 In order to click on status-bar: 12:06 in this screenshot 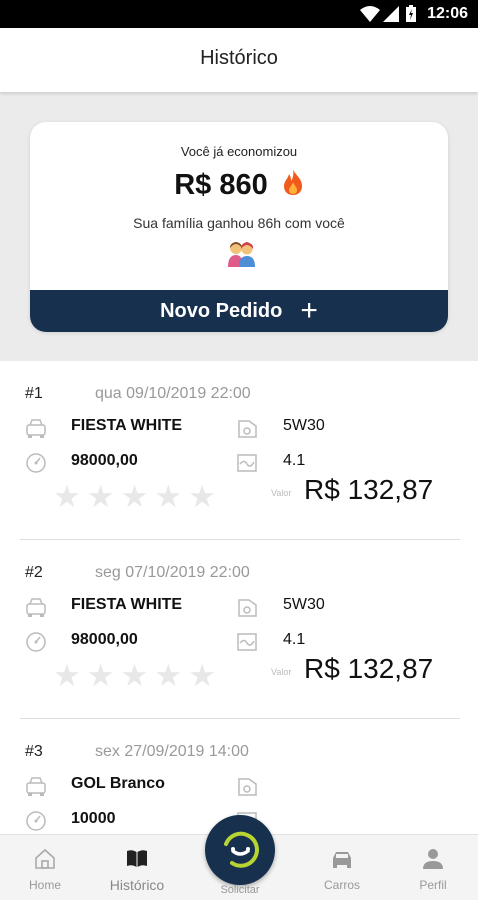, I will do `click(239, 14)`.